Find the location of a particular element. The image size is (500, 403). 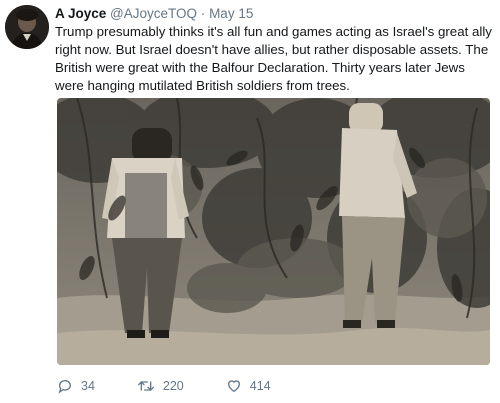

author-name: A Joyce is located at coordinates (80, 13).